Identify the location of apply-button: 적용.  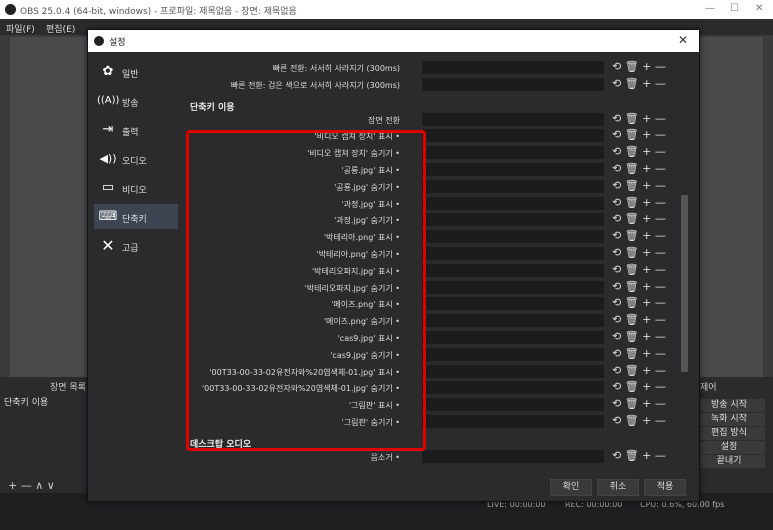
(665, 487).